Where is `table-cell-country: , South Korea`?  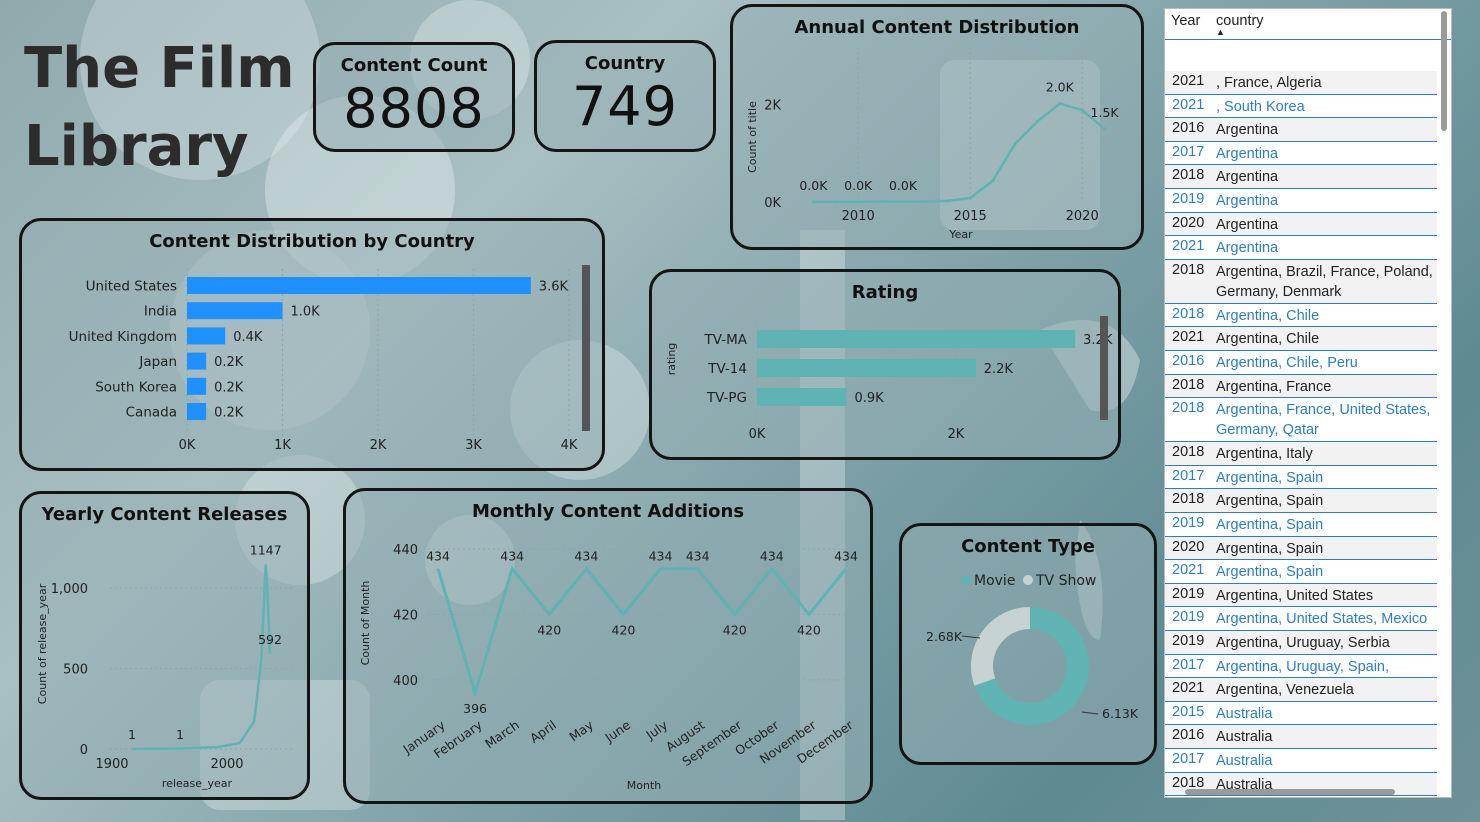 table-cell-country: , South Korea is located at coordinates (1260, 106).